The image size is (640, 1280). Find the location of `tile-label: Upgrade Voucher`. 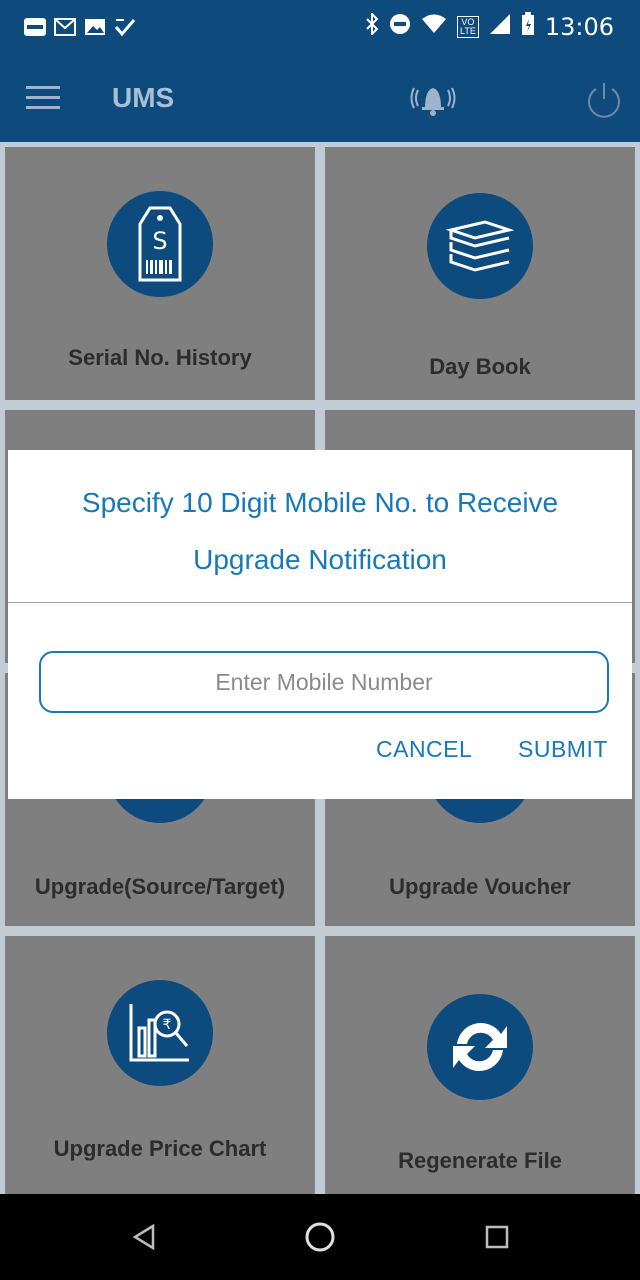

tile-label: Upgrade Voucher is located at coordinates (480, 886).